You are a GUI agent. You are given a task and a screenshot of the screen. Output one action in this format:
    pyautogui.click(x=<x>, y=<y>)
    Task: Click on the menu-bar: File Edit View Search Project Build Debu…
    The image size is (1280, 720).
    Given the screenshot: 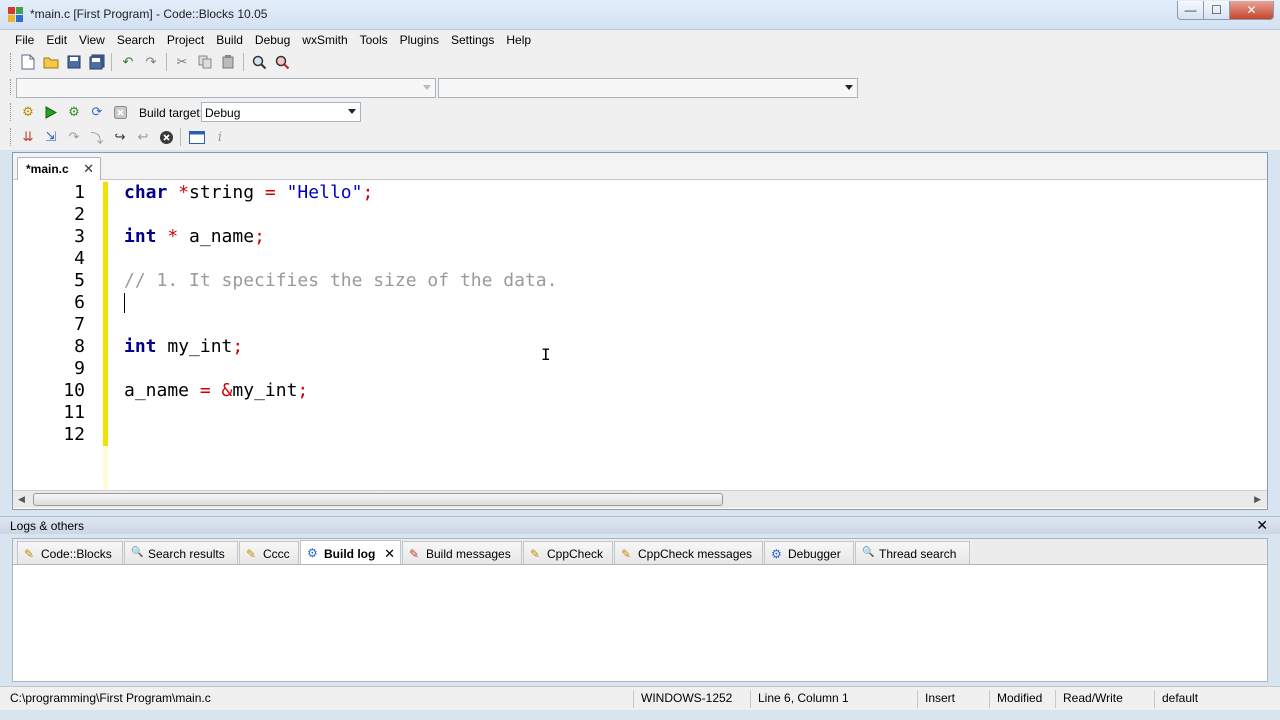 What is the action you would take?
    pyautogui.click(x=640, y=40)
    